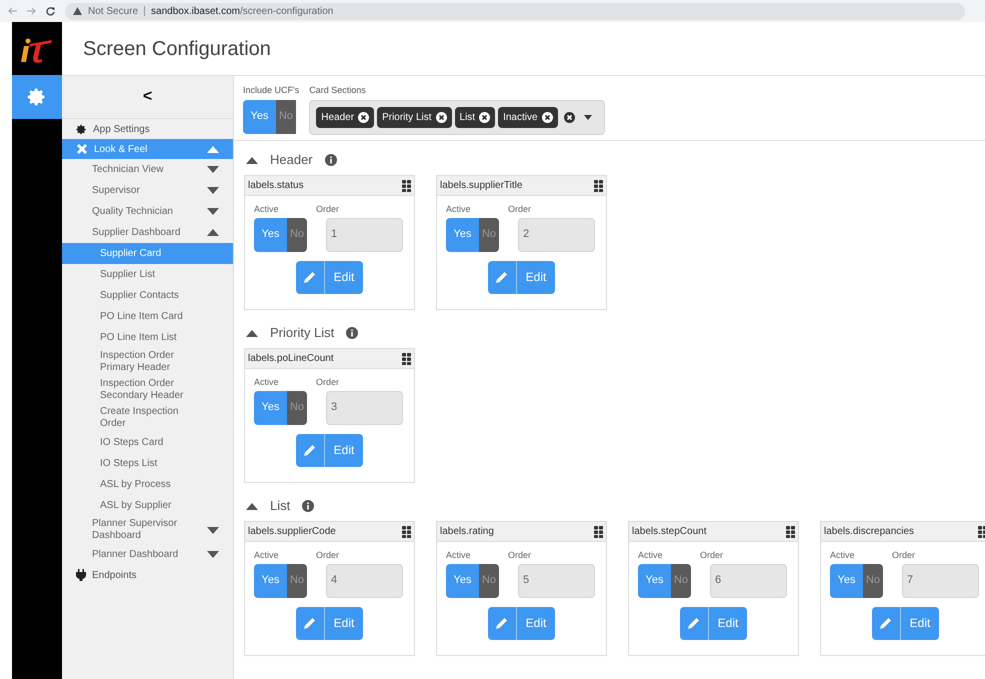 This screenshot has height=679, width=985. What do you see at coordinates (147, 97) in the screenshot?
I see `collapse-button: <` at bounding box center [147, 97].